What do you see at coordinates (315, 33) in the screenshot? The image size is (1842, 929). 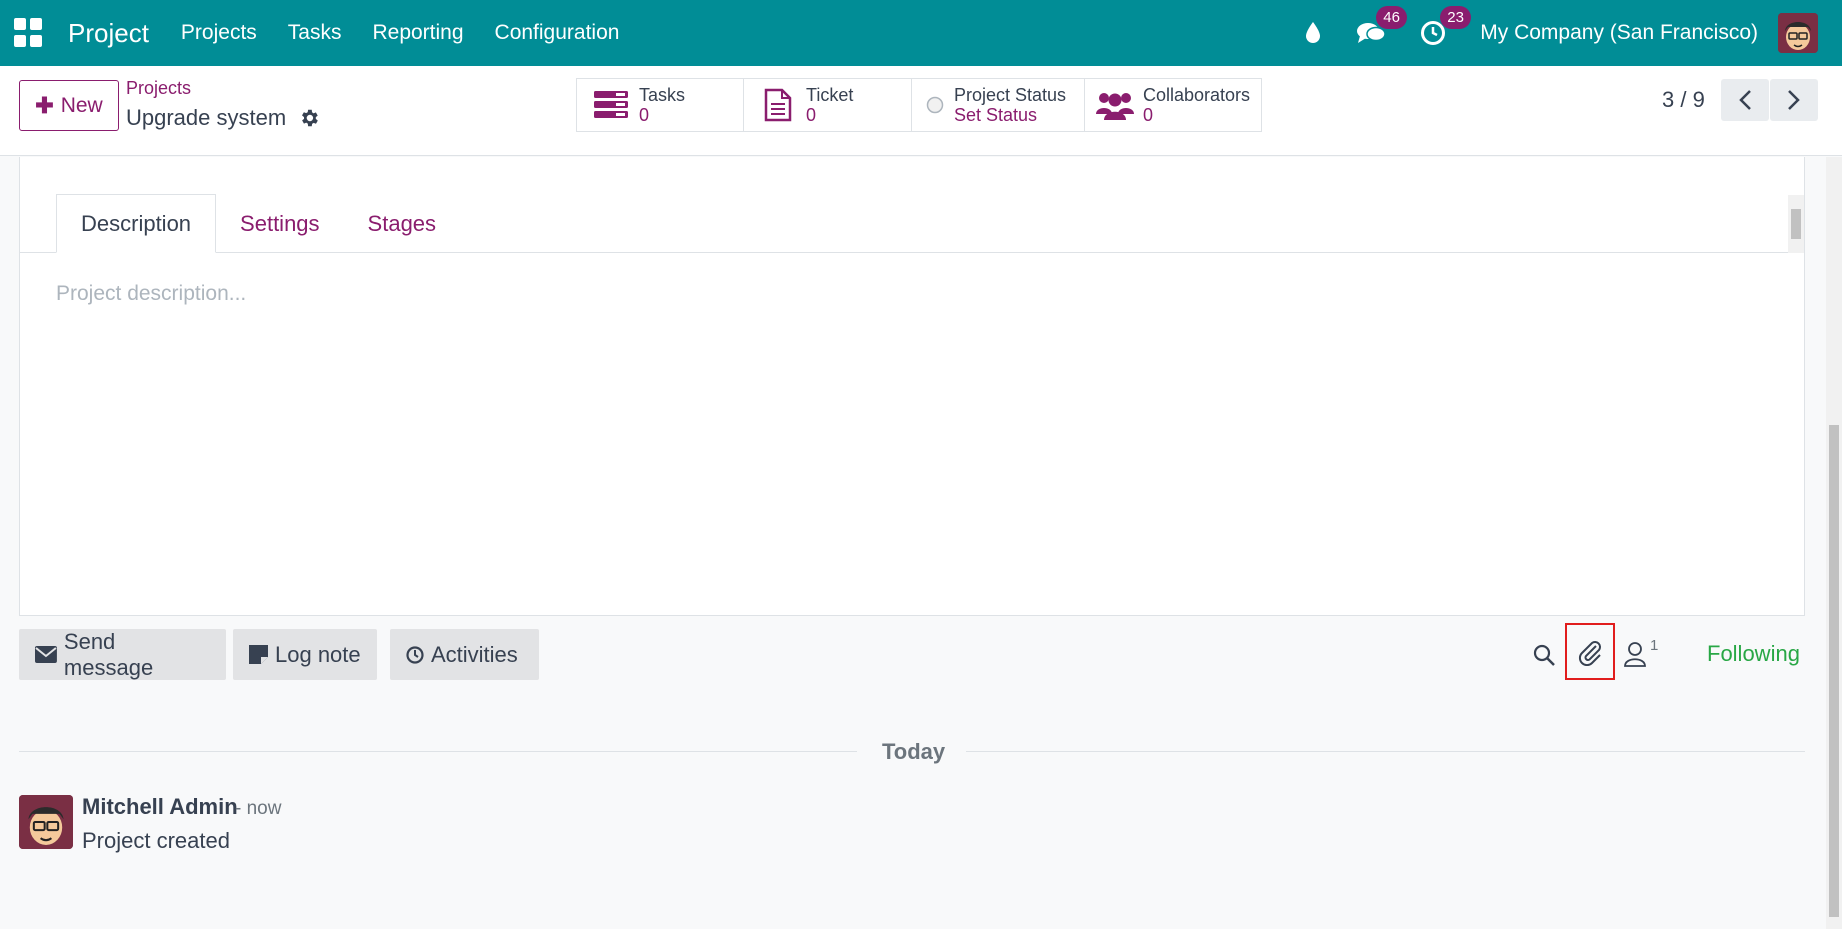 I see `menu-tasks: Tasks` at bounding box center [315, 33].